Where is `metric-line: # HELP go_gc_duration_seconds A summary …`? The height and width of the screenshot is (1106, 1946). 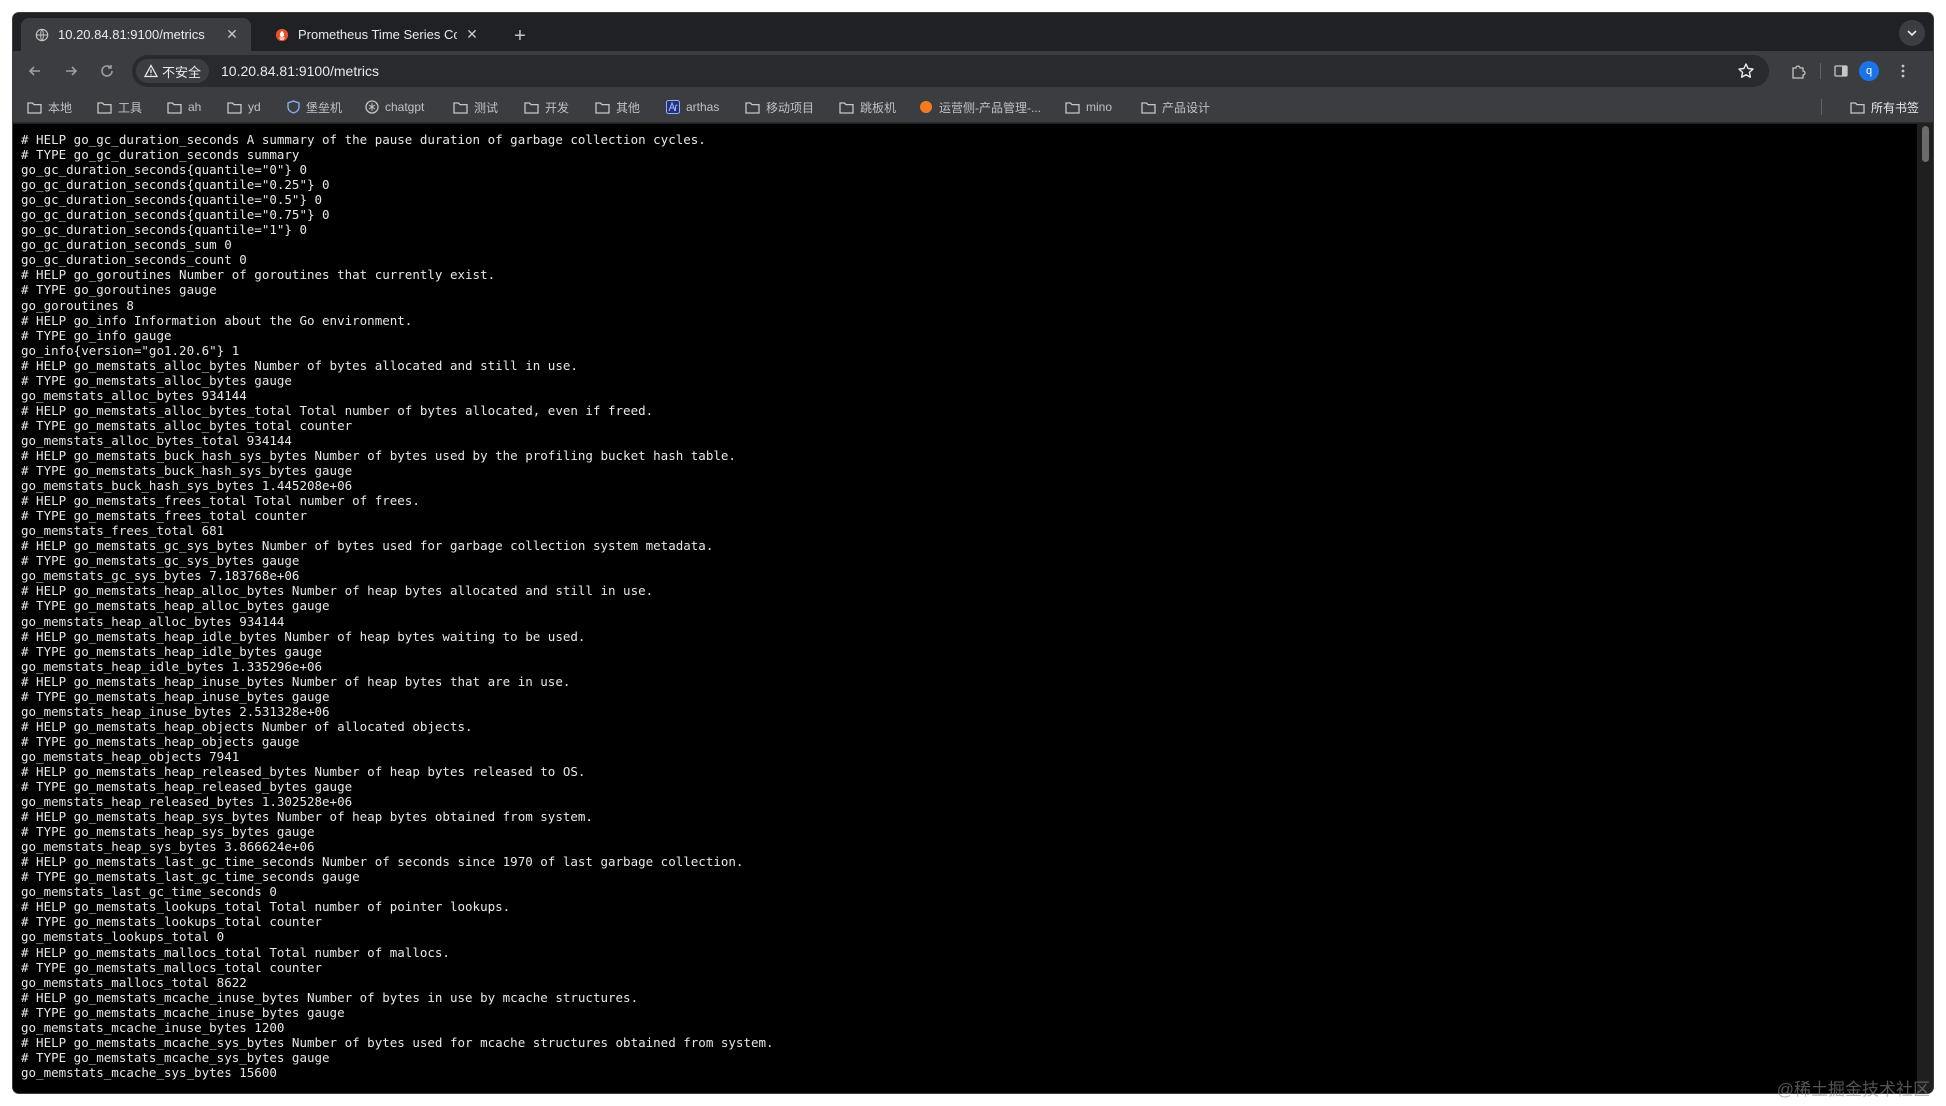 metric-line: # HELP go_gc_duration_seconds A summary … is located at coordinates (363, 139).